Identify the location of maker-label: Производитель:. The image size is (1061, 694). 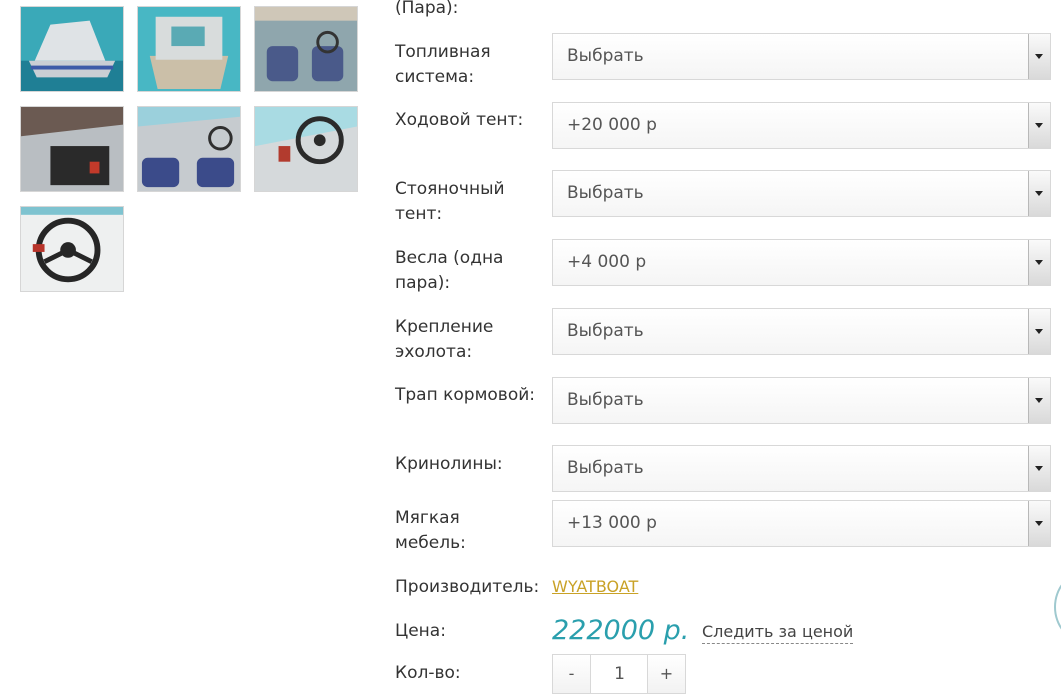
(467, 587).